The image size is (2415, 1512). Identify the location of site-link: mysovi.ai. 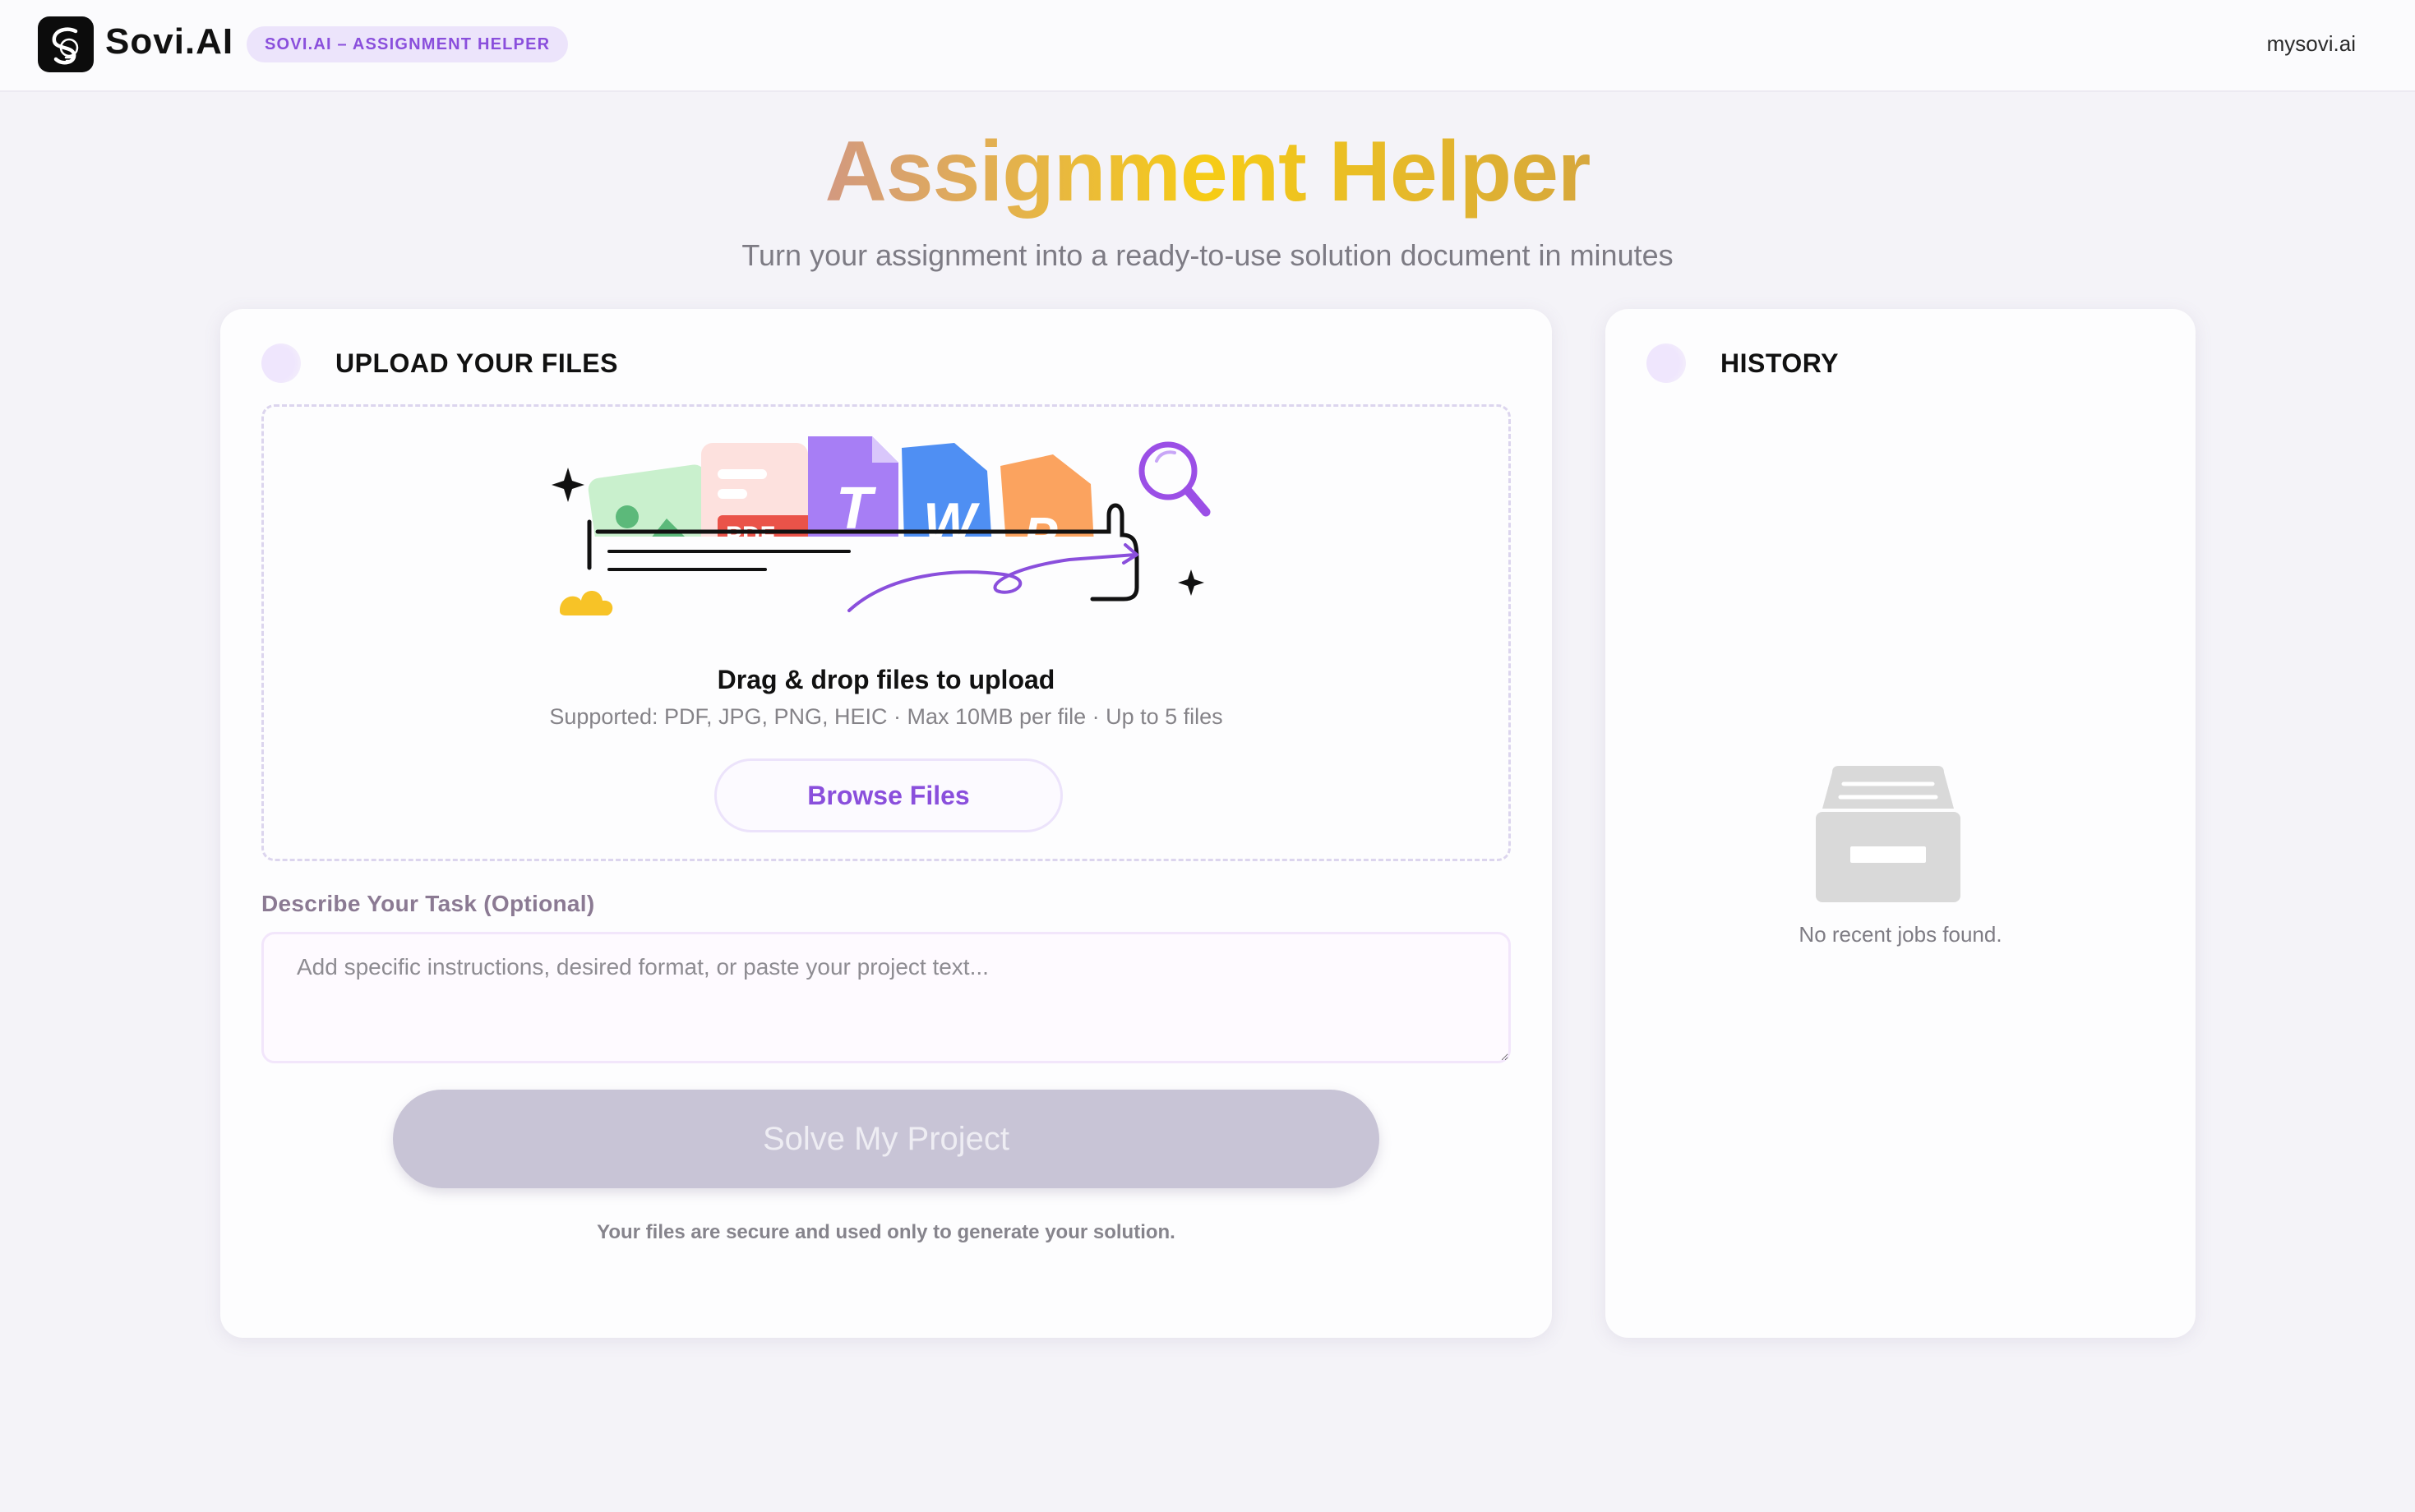
(2312, 44).